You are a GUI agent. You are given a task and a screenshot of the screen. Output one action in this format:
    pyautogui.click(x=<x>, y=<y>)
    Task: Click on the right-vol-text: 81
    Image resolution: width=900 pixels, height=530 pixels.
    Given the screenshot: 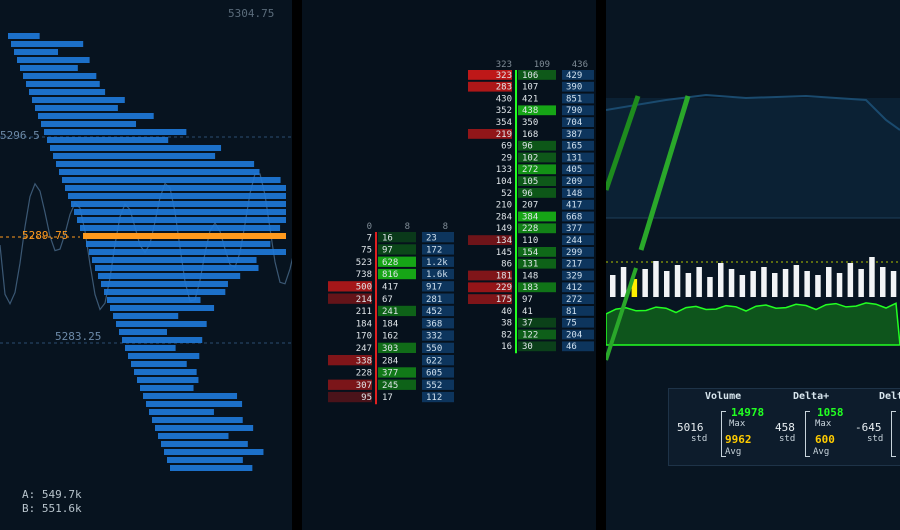 What is the action you would take?
    pyautogui.click(x=571, y=312)
    